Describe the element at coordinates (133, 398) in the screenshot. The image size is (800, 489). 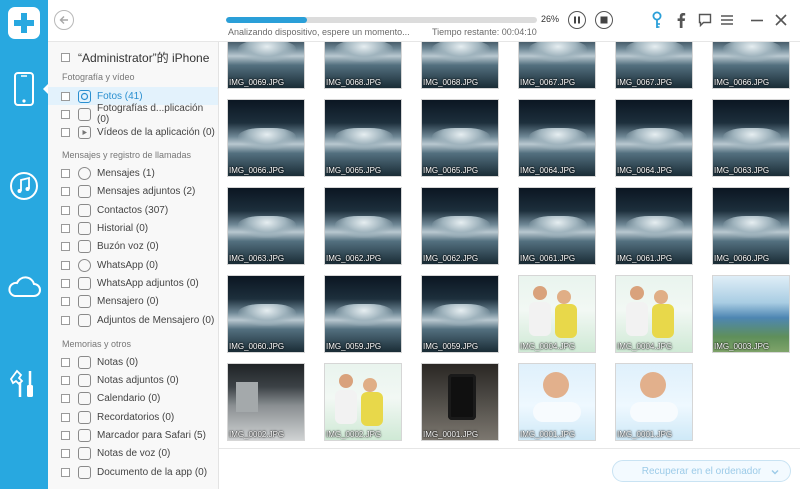
I see `category-calendar: Calendario (0)` at that location.